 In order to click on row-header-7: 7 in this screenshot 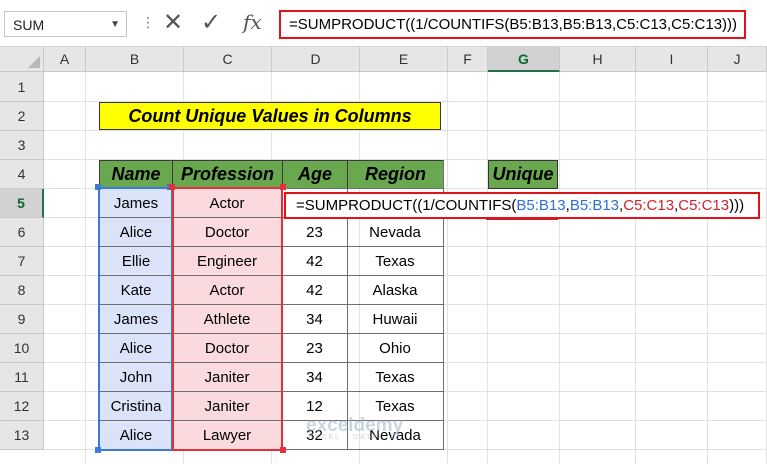, I will do `click(22, 261)`.